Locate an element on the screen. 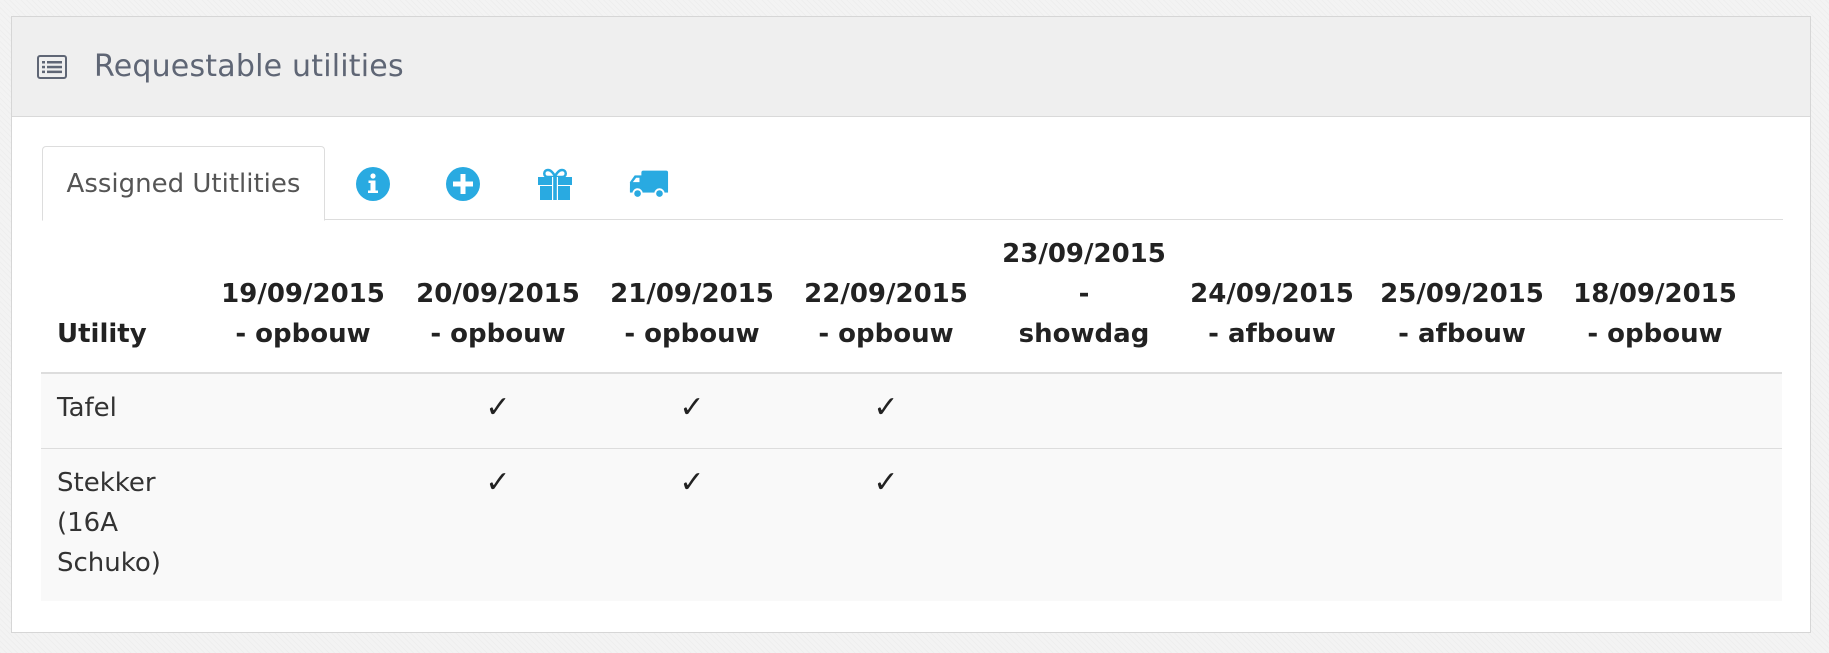  tab-bar: Assigned Utitlities is located at coordinates (912, 183).